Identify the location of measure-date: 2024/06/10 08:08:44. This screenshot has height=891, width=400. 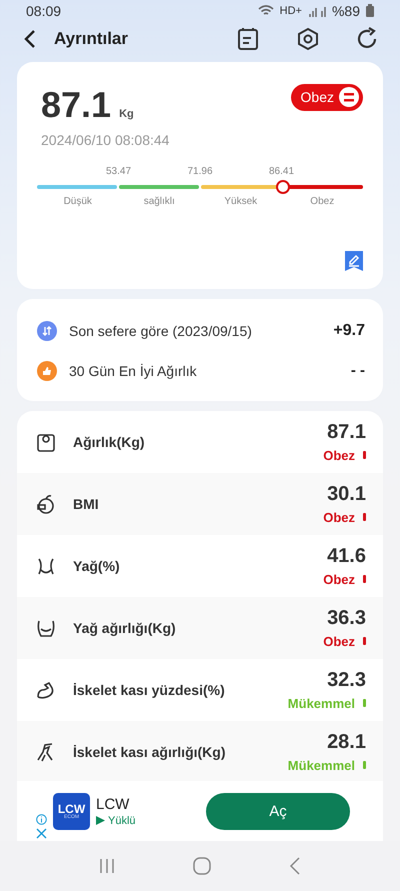
(105, 140).